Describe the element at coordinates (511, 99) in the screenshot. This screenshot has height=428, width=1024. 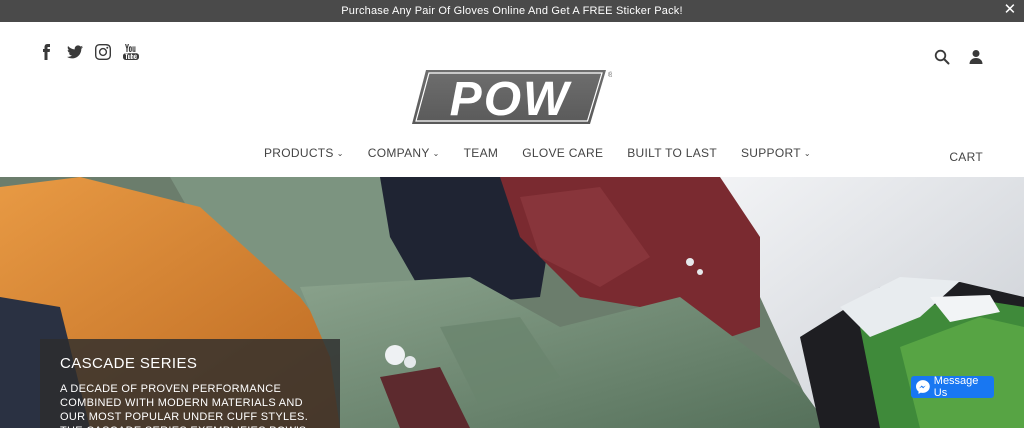
I see `logo-text: POW` at that location.